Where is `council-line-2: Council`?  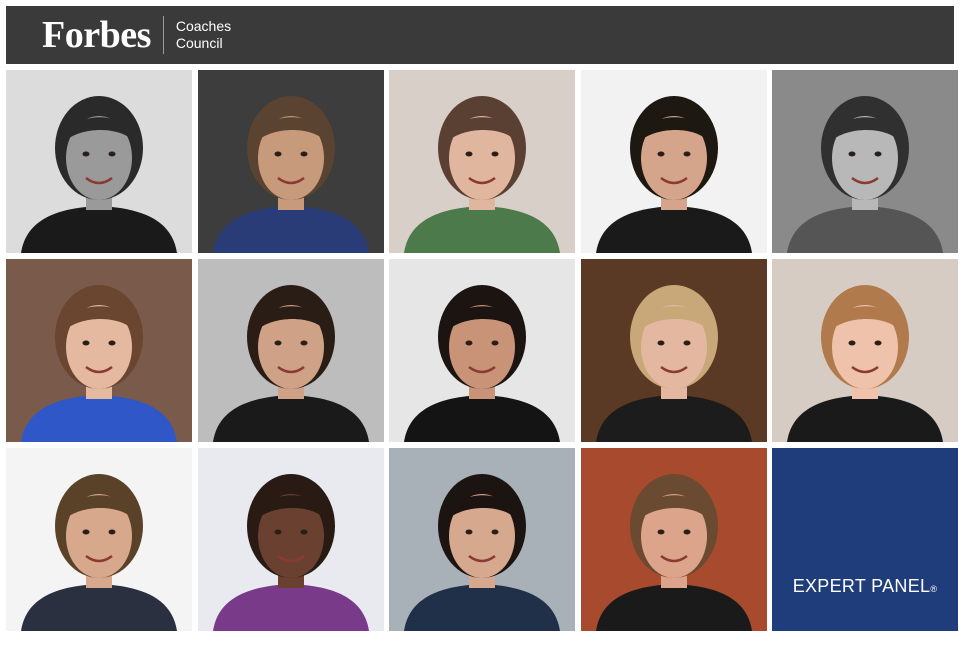 council-line-2: Council is located at coordinates (199, 43).